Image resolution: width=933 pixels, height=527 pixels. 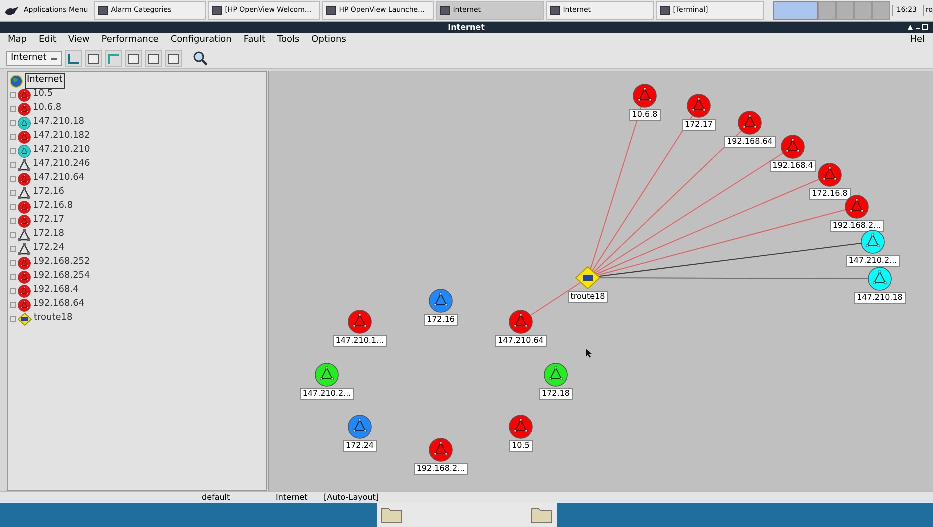 What do you see at coordinates (466, 28) in the screenshot?
I see `window-title: Internet` at bounding box center [466, 28].